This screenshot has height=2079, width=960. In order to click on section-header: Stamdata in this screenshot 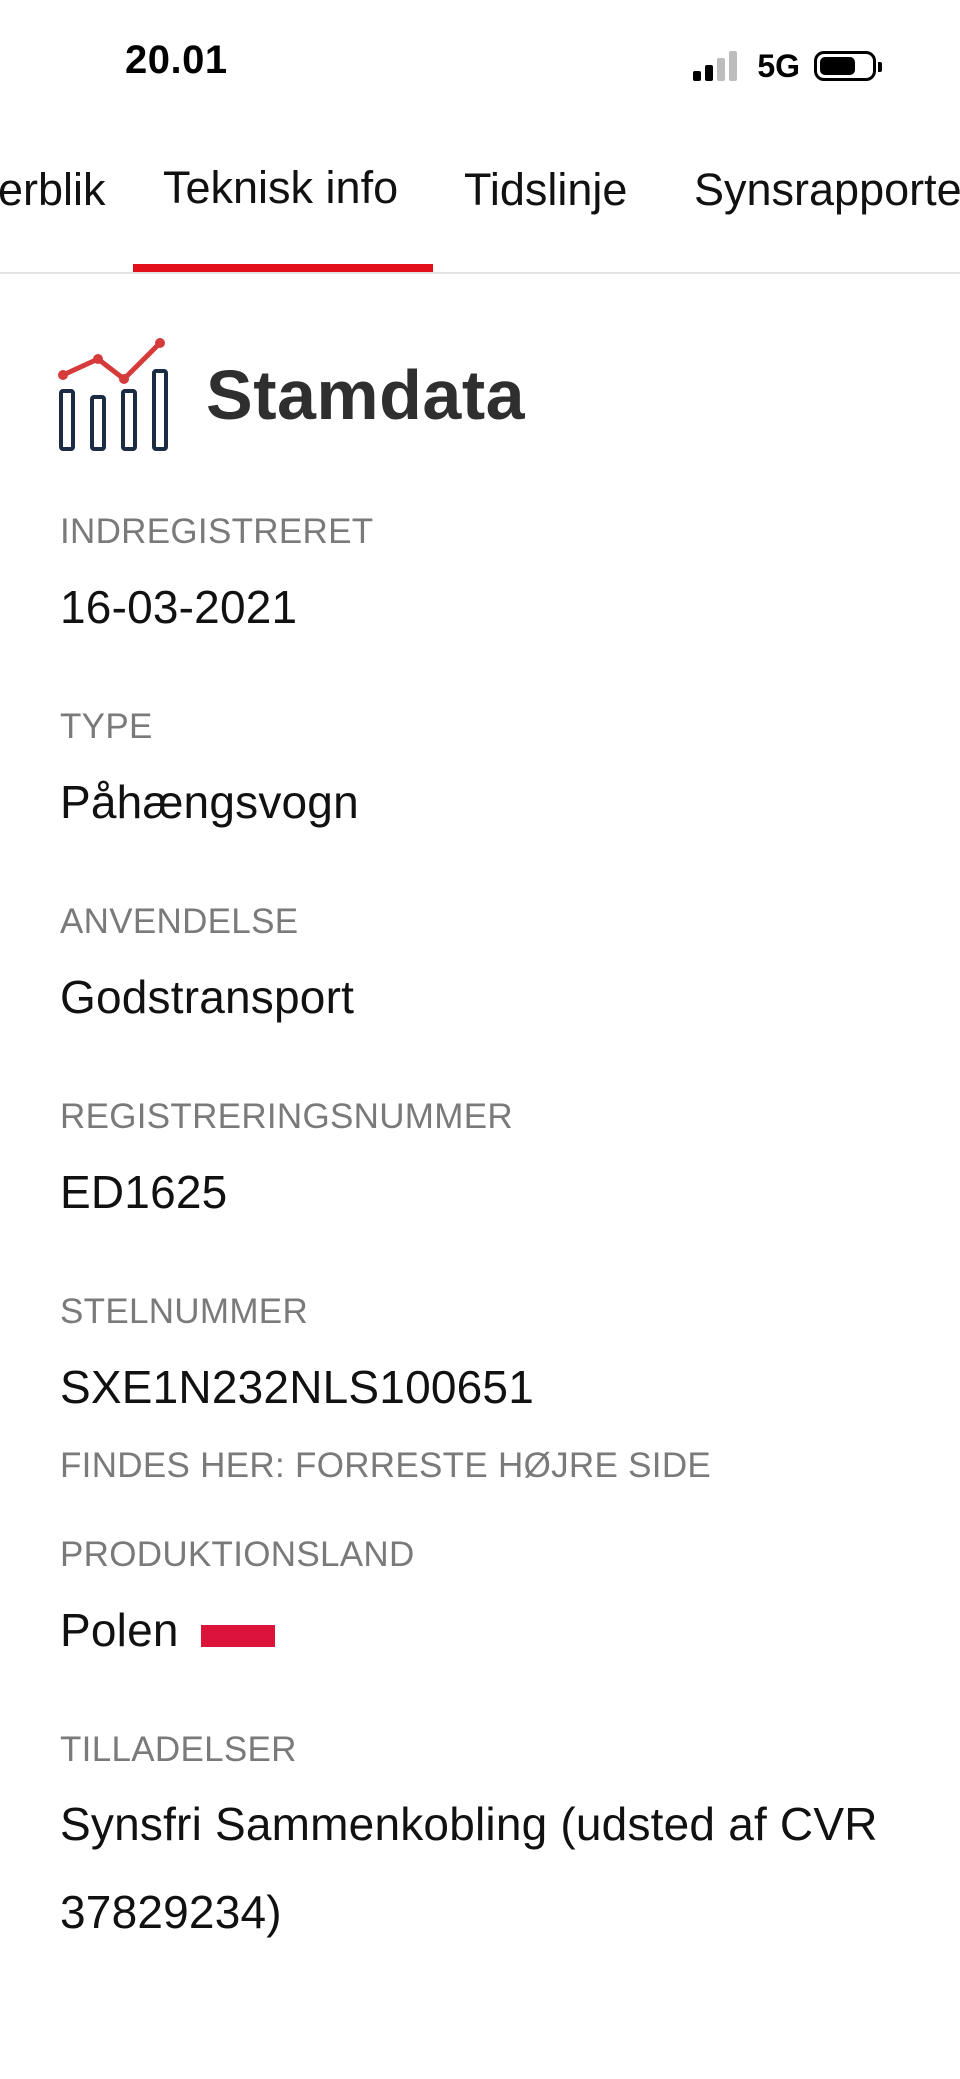, I will do `click(291, 395)`.